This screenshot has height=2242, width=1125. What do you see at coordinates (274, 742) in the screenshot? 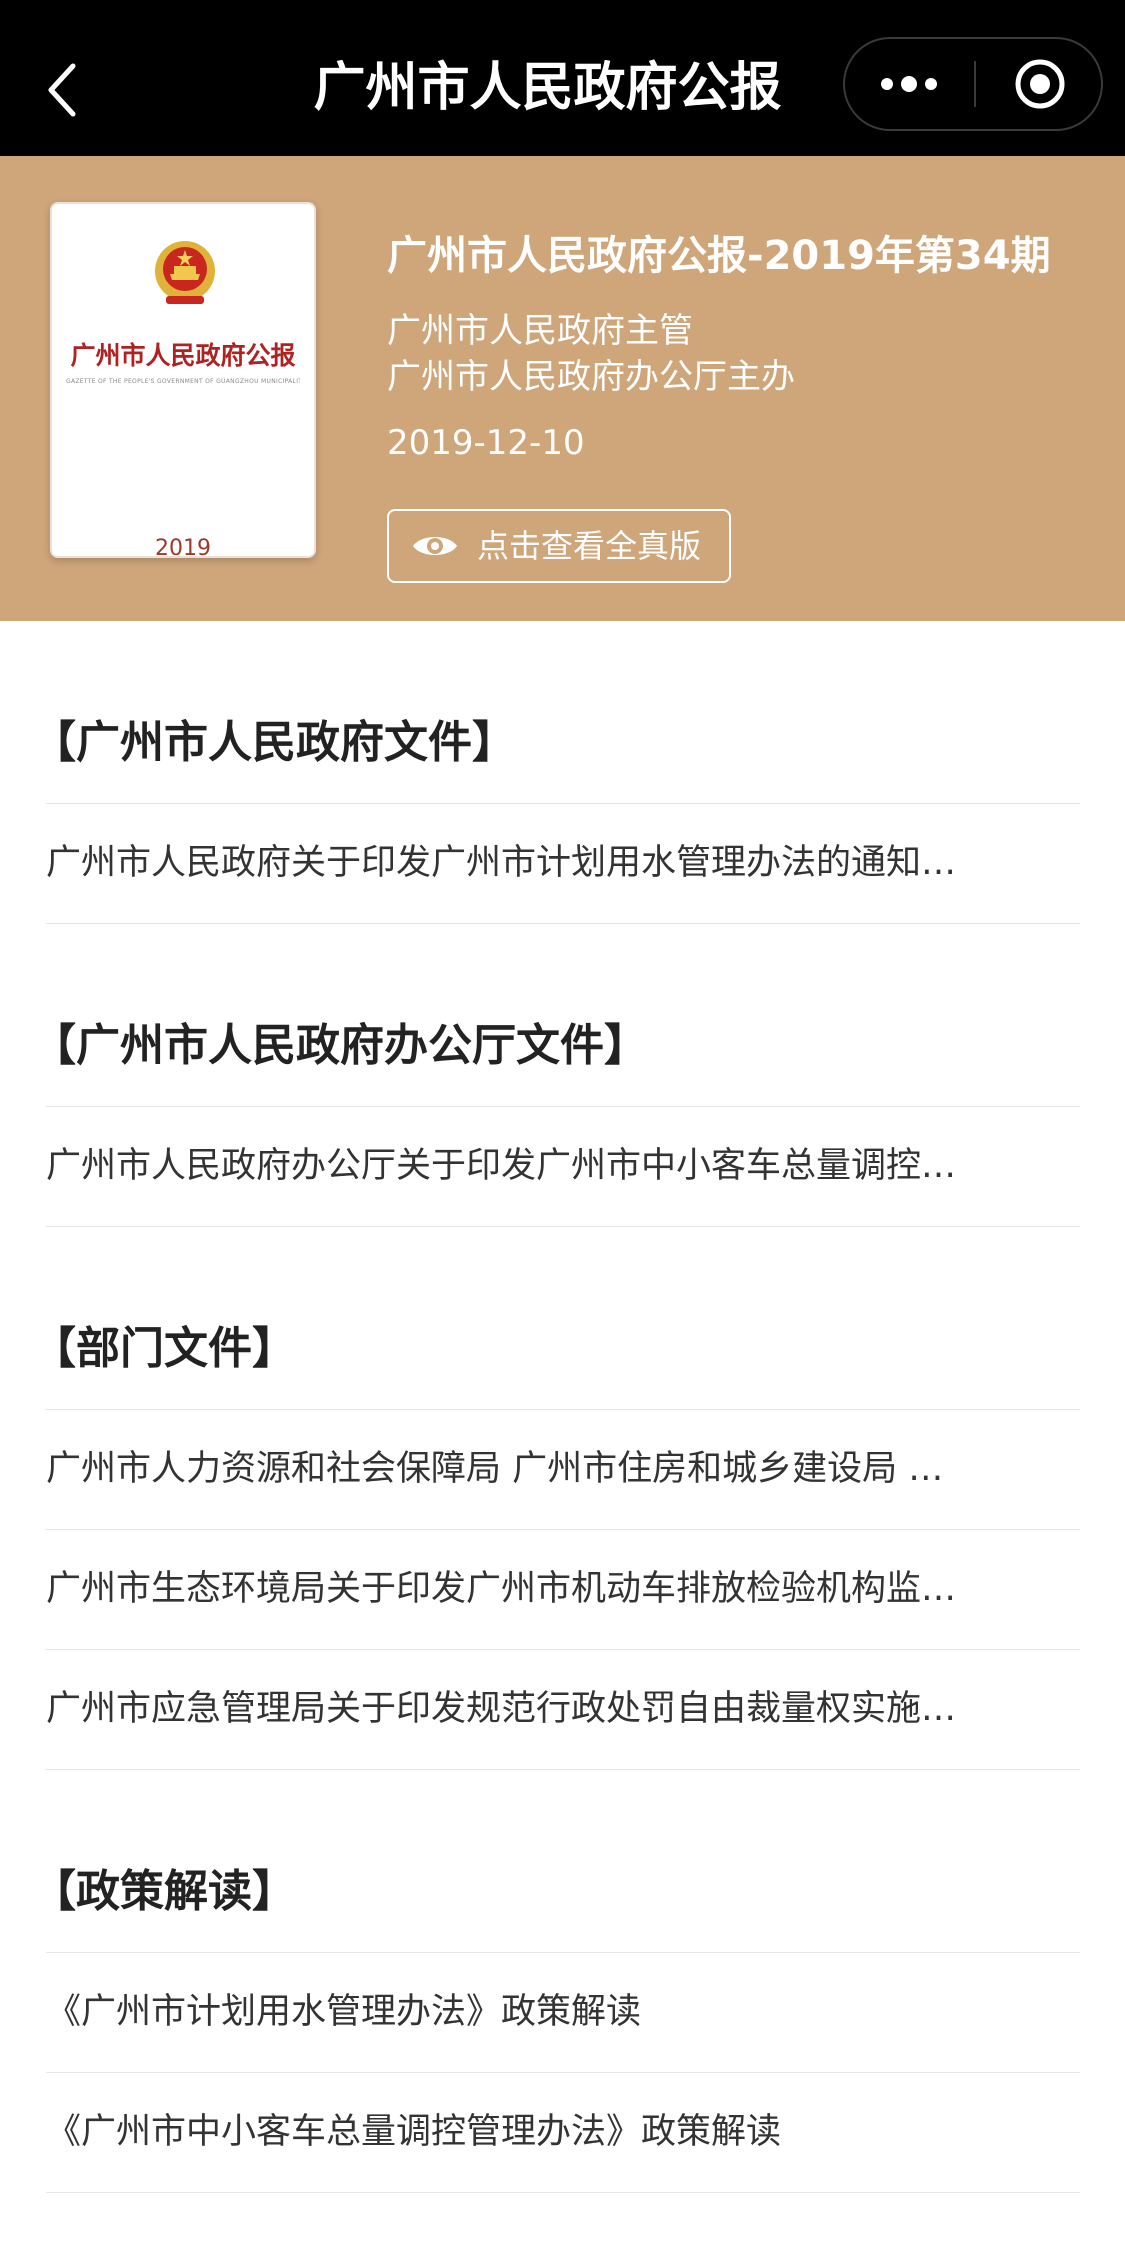
I see `section-title-government-files: 【广州市人民政府文件】` at bounding box center [274, 742].